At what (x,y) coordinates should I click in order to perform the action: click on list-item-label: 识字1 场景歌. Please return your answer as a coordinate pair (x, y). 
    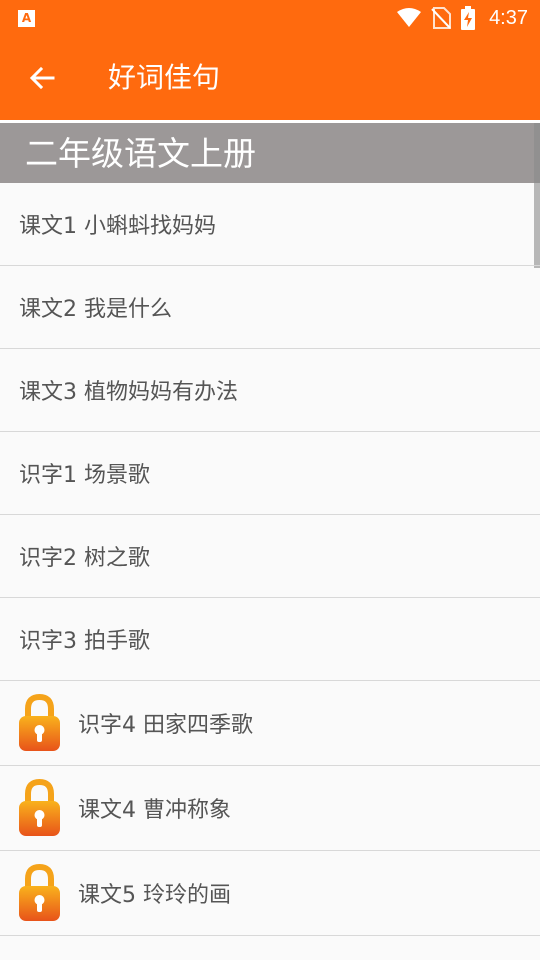
    Looking at the image, I should click on (84, 475).